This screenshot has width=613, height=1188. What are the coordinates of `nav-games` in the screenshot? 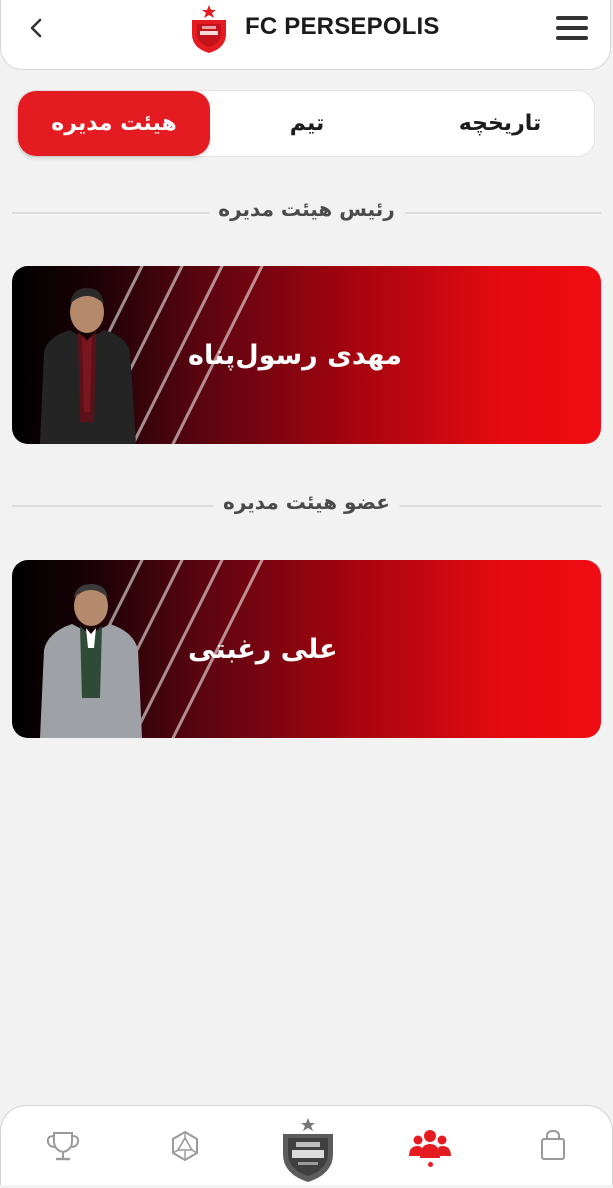 It's located at (185, 1146).